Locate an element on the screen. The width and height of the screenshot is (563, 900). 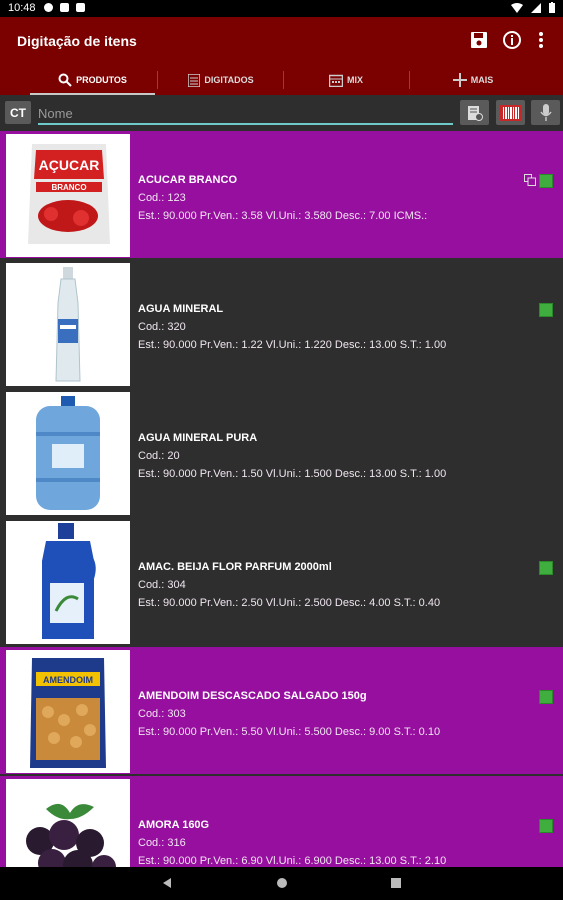
product-name: AGUA MINERAL is located at coordinates (181, 309).